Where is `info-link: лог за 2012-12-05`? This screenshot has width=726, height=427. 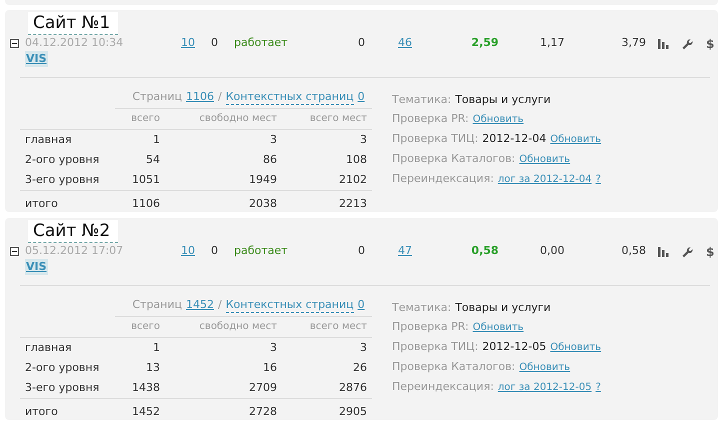
info-link: лог за 2012-12-05 is located at coordinates (545, 388).